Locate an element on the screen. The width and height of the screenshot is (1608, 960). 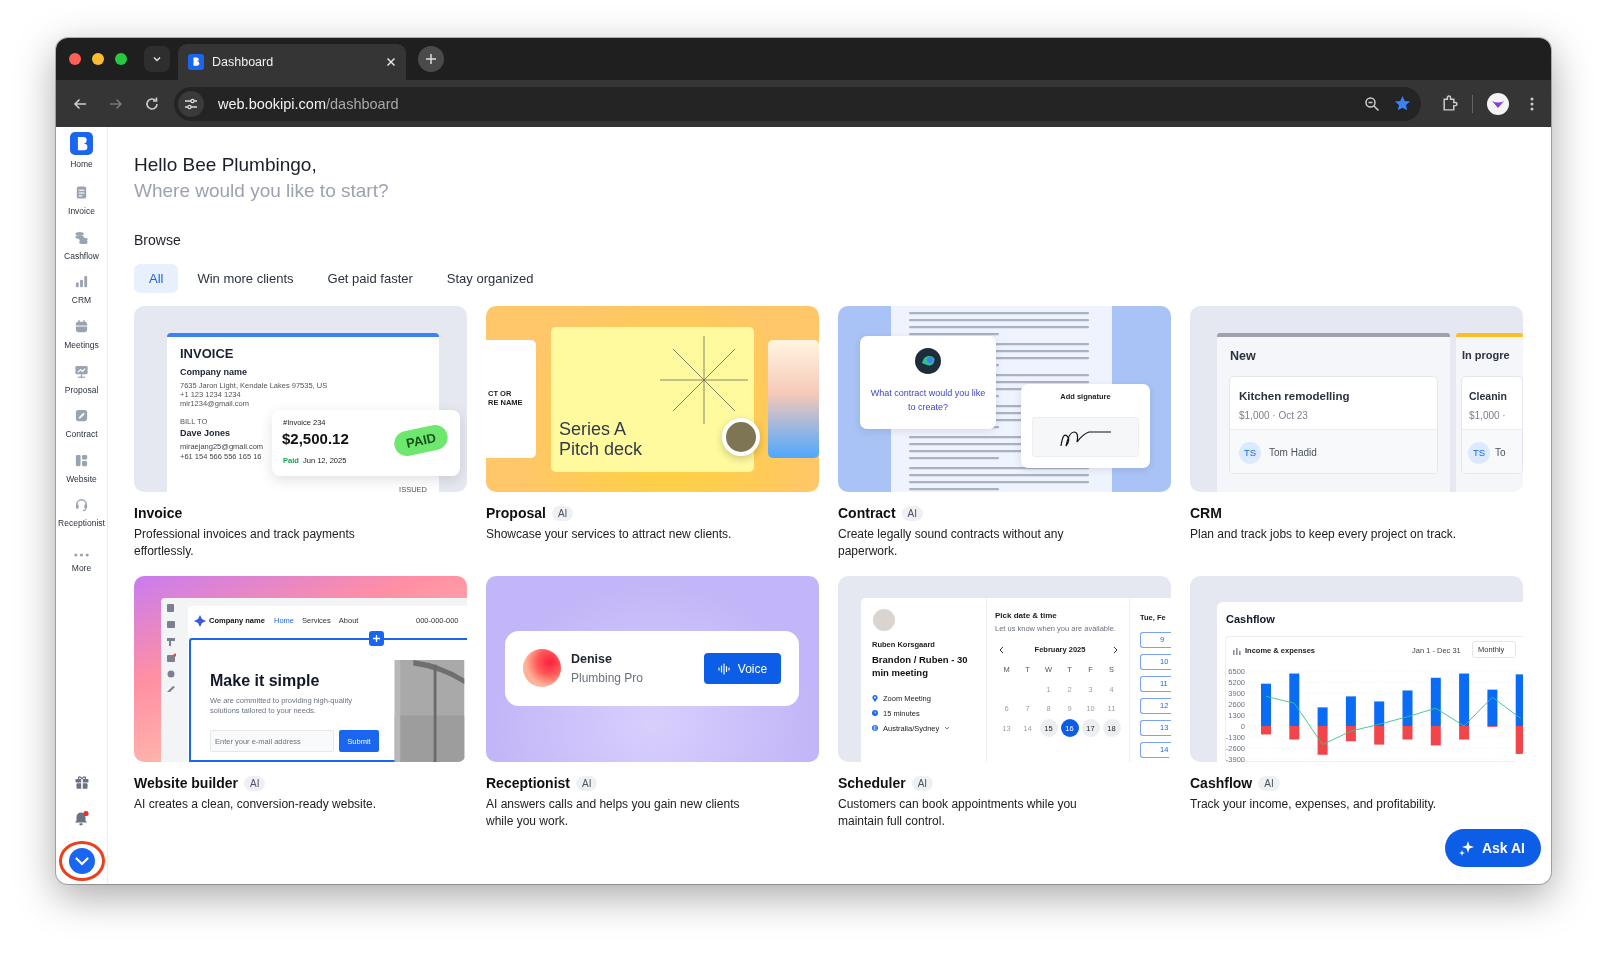
sidebar-item: Website is located at coordinates (81, 466).